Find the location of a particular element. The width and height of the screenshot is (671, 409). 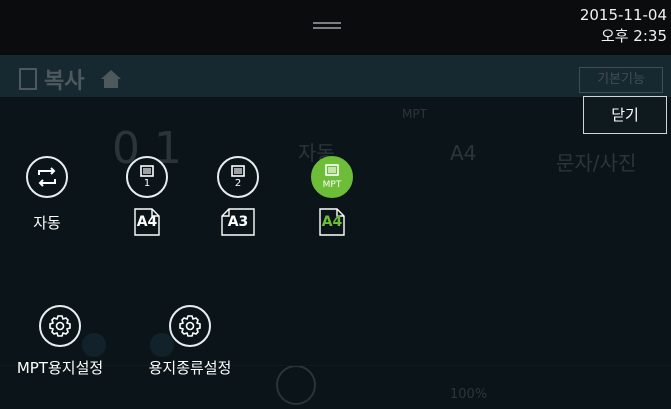

status-bar: 2015-11-04 오후 2:35 is located at coordinates (335, 27).